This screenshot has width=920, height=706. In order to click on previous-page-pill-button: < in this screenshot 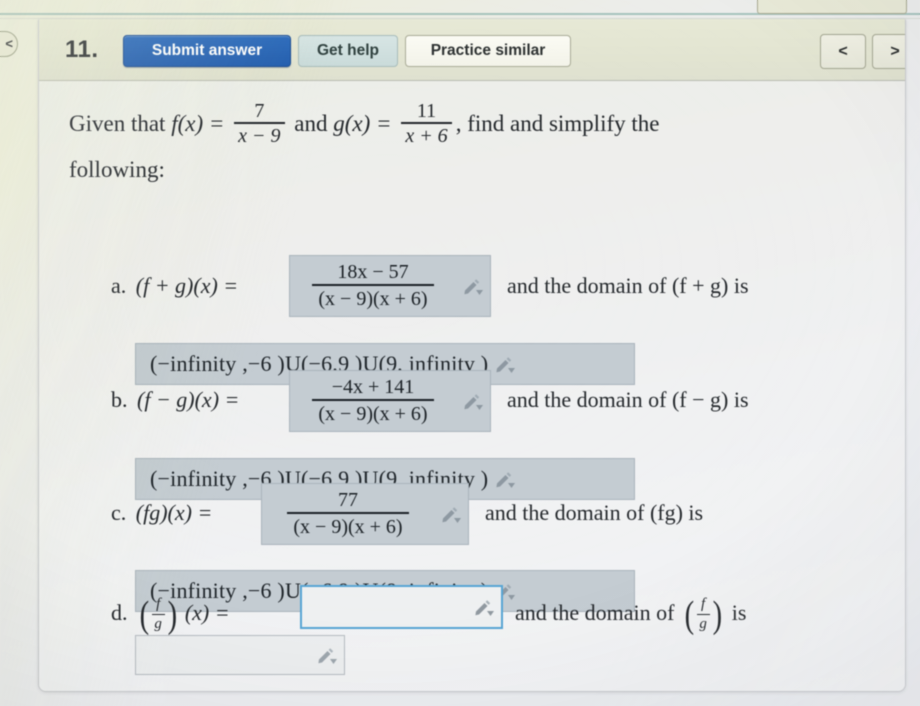, I will do `click(9, 44)`.